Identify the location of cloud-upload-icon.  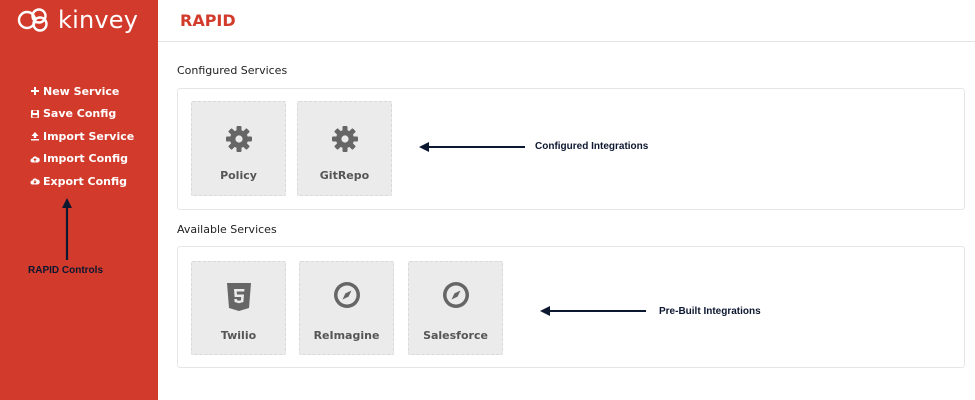
(35, 159).